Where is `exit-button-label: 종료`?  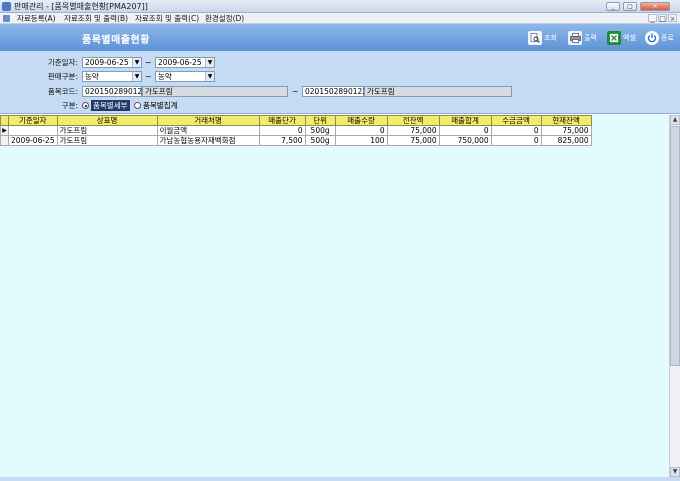
exit-button-label: 종료 is located at coordinates (667, 37).